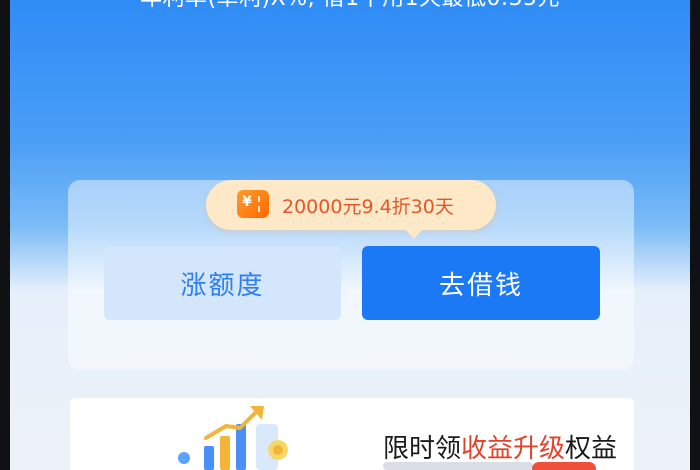 Image resolution: width=700 pixels, height=470 pixels. I want to click on promo-title-prefix: 限时领, so click(422, 449).